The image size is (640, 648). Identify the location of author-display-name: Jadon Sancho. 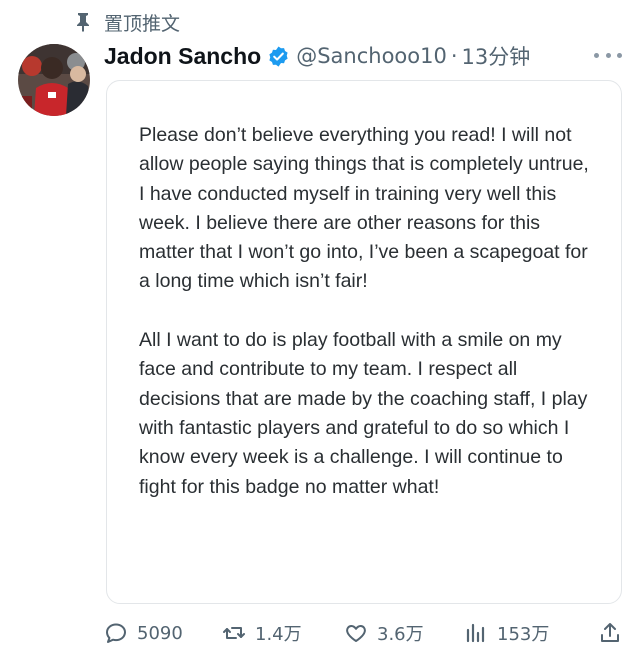
(182, 56).